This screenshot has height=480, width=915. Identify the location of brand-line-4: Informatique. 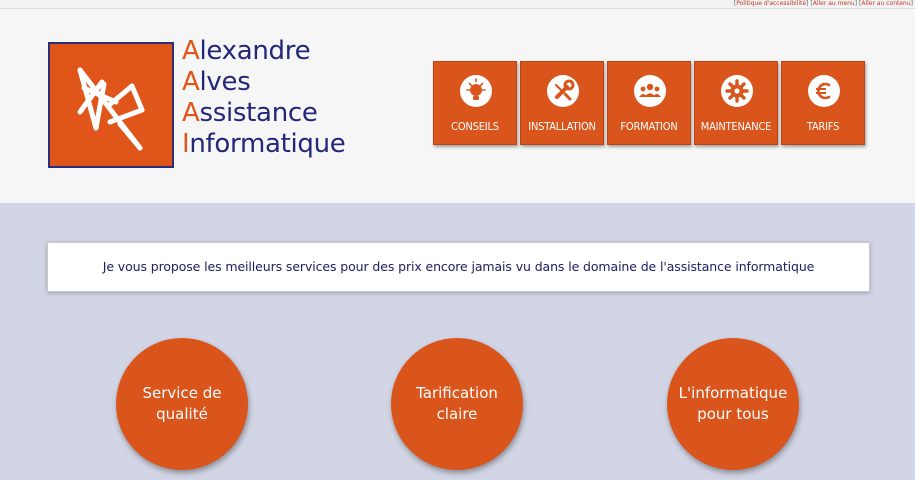
(264, 144).